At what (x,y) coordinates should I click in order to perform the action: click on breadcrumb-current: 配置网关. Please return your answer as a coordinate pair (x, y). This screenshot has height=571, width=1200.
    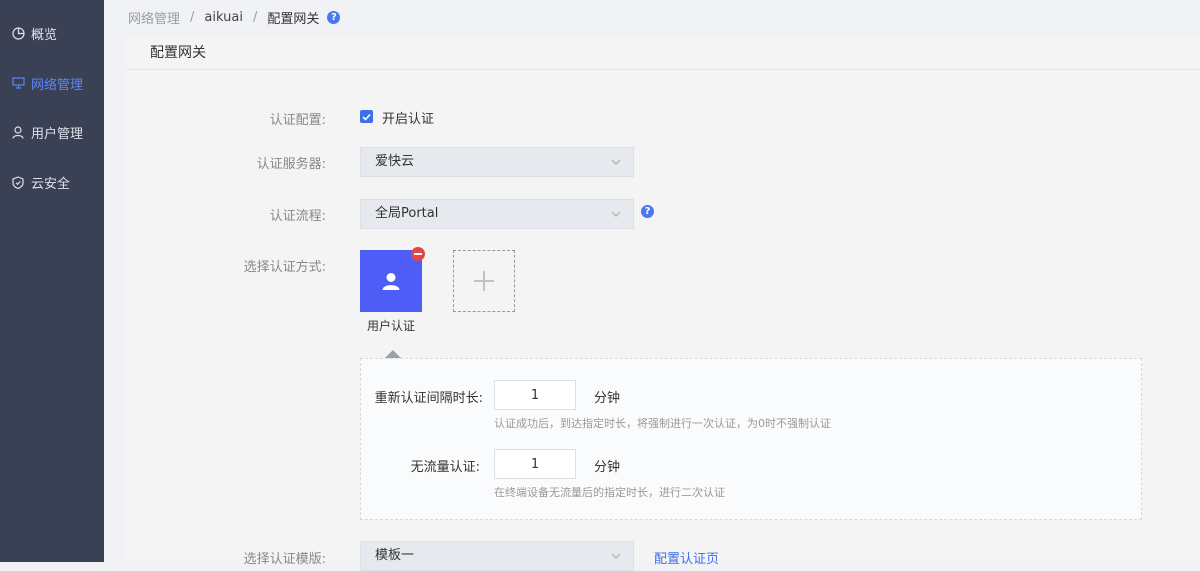
    Looking at the image, I should click on (293, 19).